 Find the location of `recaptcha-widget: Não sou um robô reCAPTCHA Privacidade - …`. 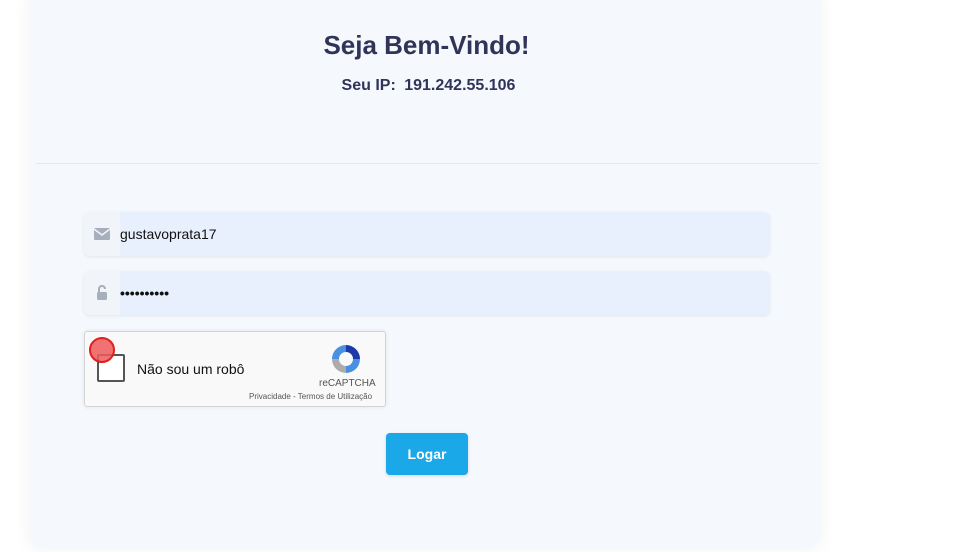

recaptcha-widget: Não sou um robô reCAPTCHA Privacidade - … is located at coordinates (235, 369).